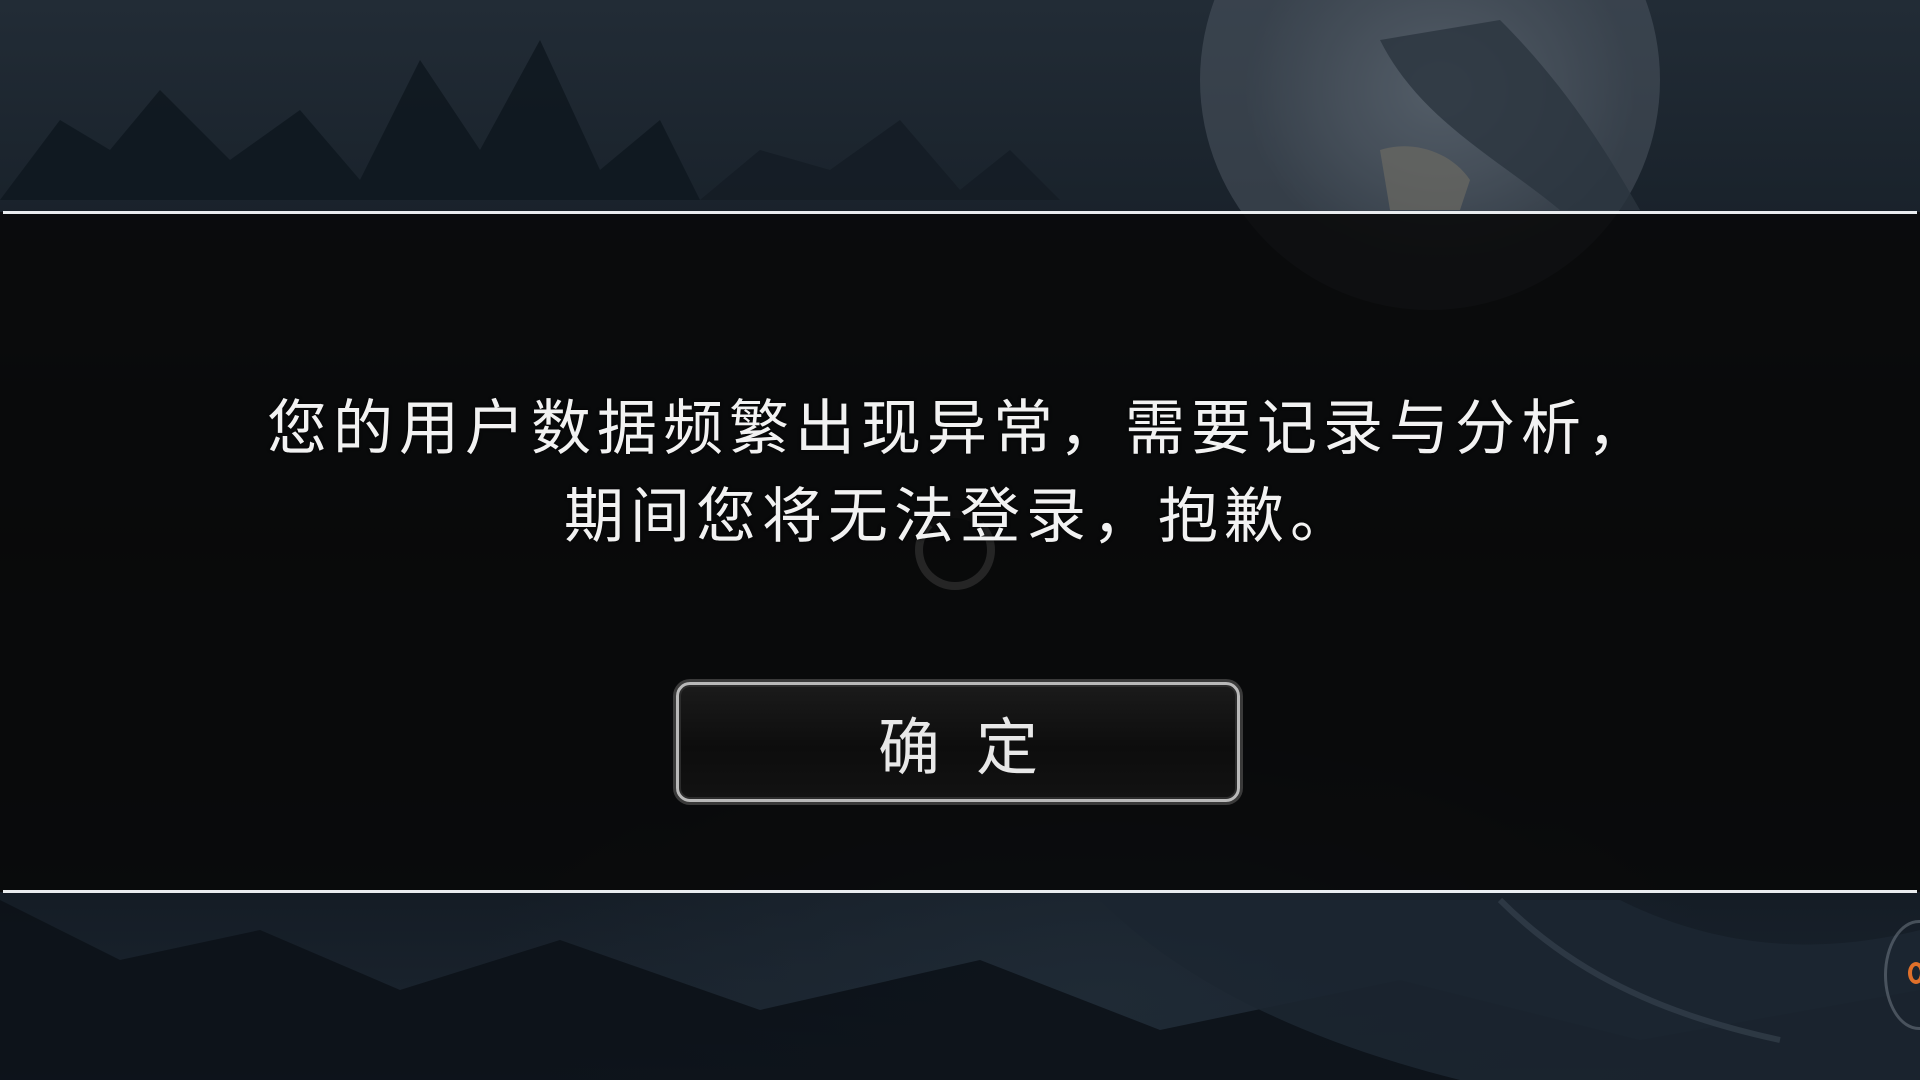  Describe the element at coordinates (960, 429) in the screenshot. I see `dialog-message-line-1: 您的用户数据频繁出现异常，需要记录与分析，` at that location.